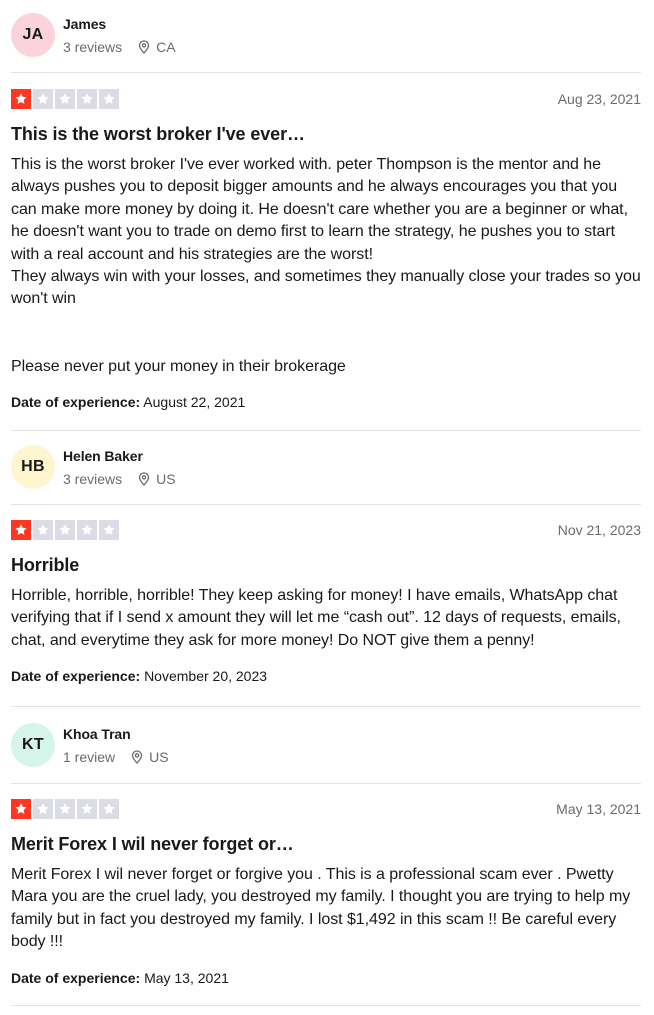 The height and width of the screenshot is (1015, 654). What do you see at coordinates (598, 809) in the screenshot?
I see `review-date: May 13, 2021` at bounding box center [598, 809].